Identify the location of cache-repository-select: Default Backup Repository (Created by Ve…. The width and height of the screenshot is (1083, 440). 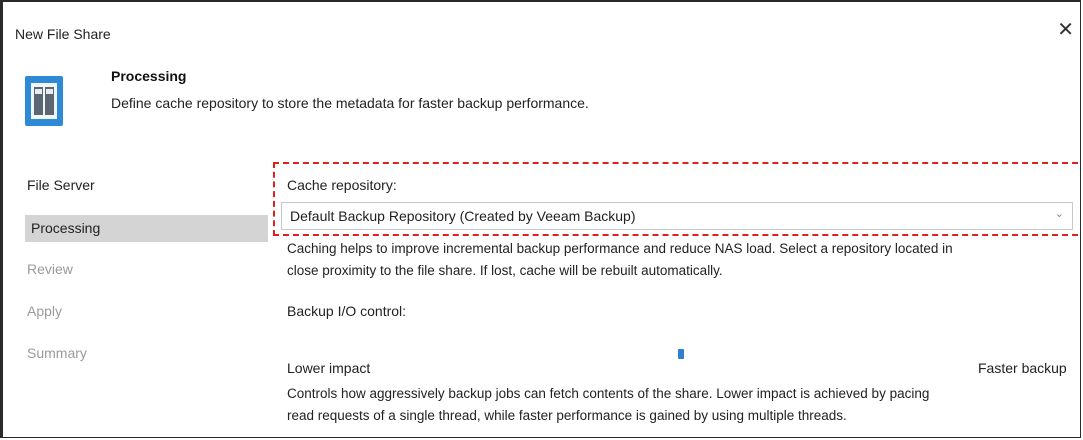
(677, 216).